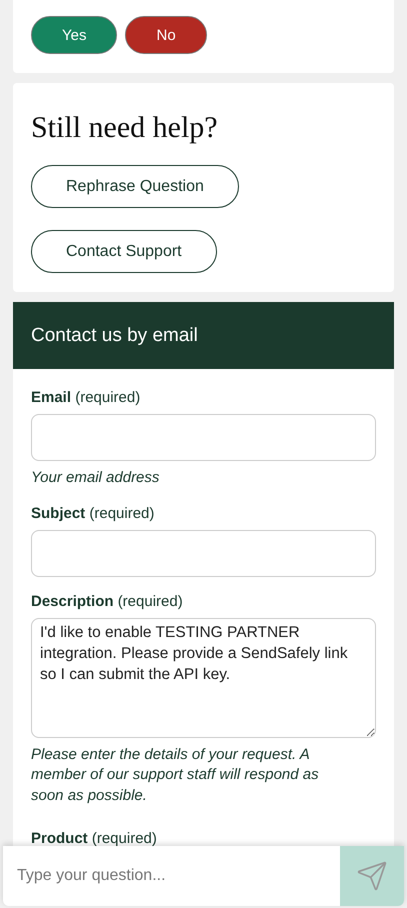 This screenshot has width=407, height=908. I want to click on field-hint: Your email address, so click(95, 478).